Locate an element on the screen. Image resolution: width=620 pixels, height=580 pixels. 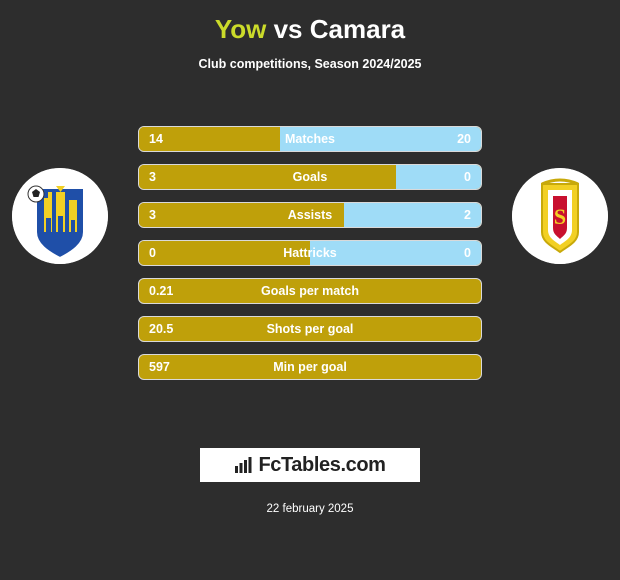
hattricks-label: Hattricks is located at coordinates (310, 253).